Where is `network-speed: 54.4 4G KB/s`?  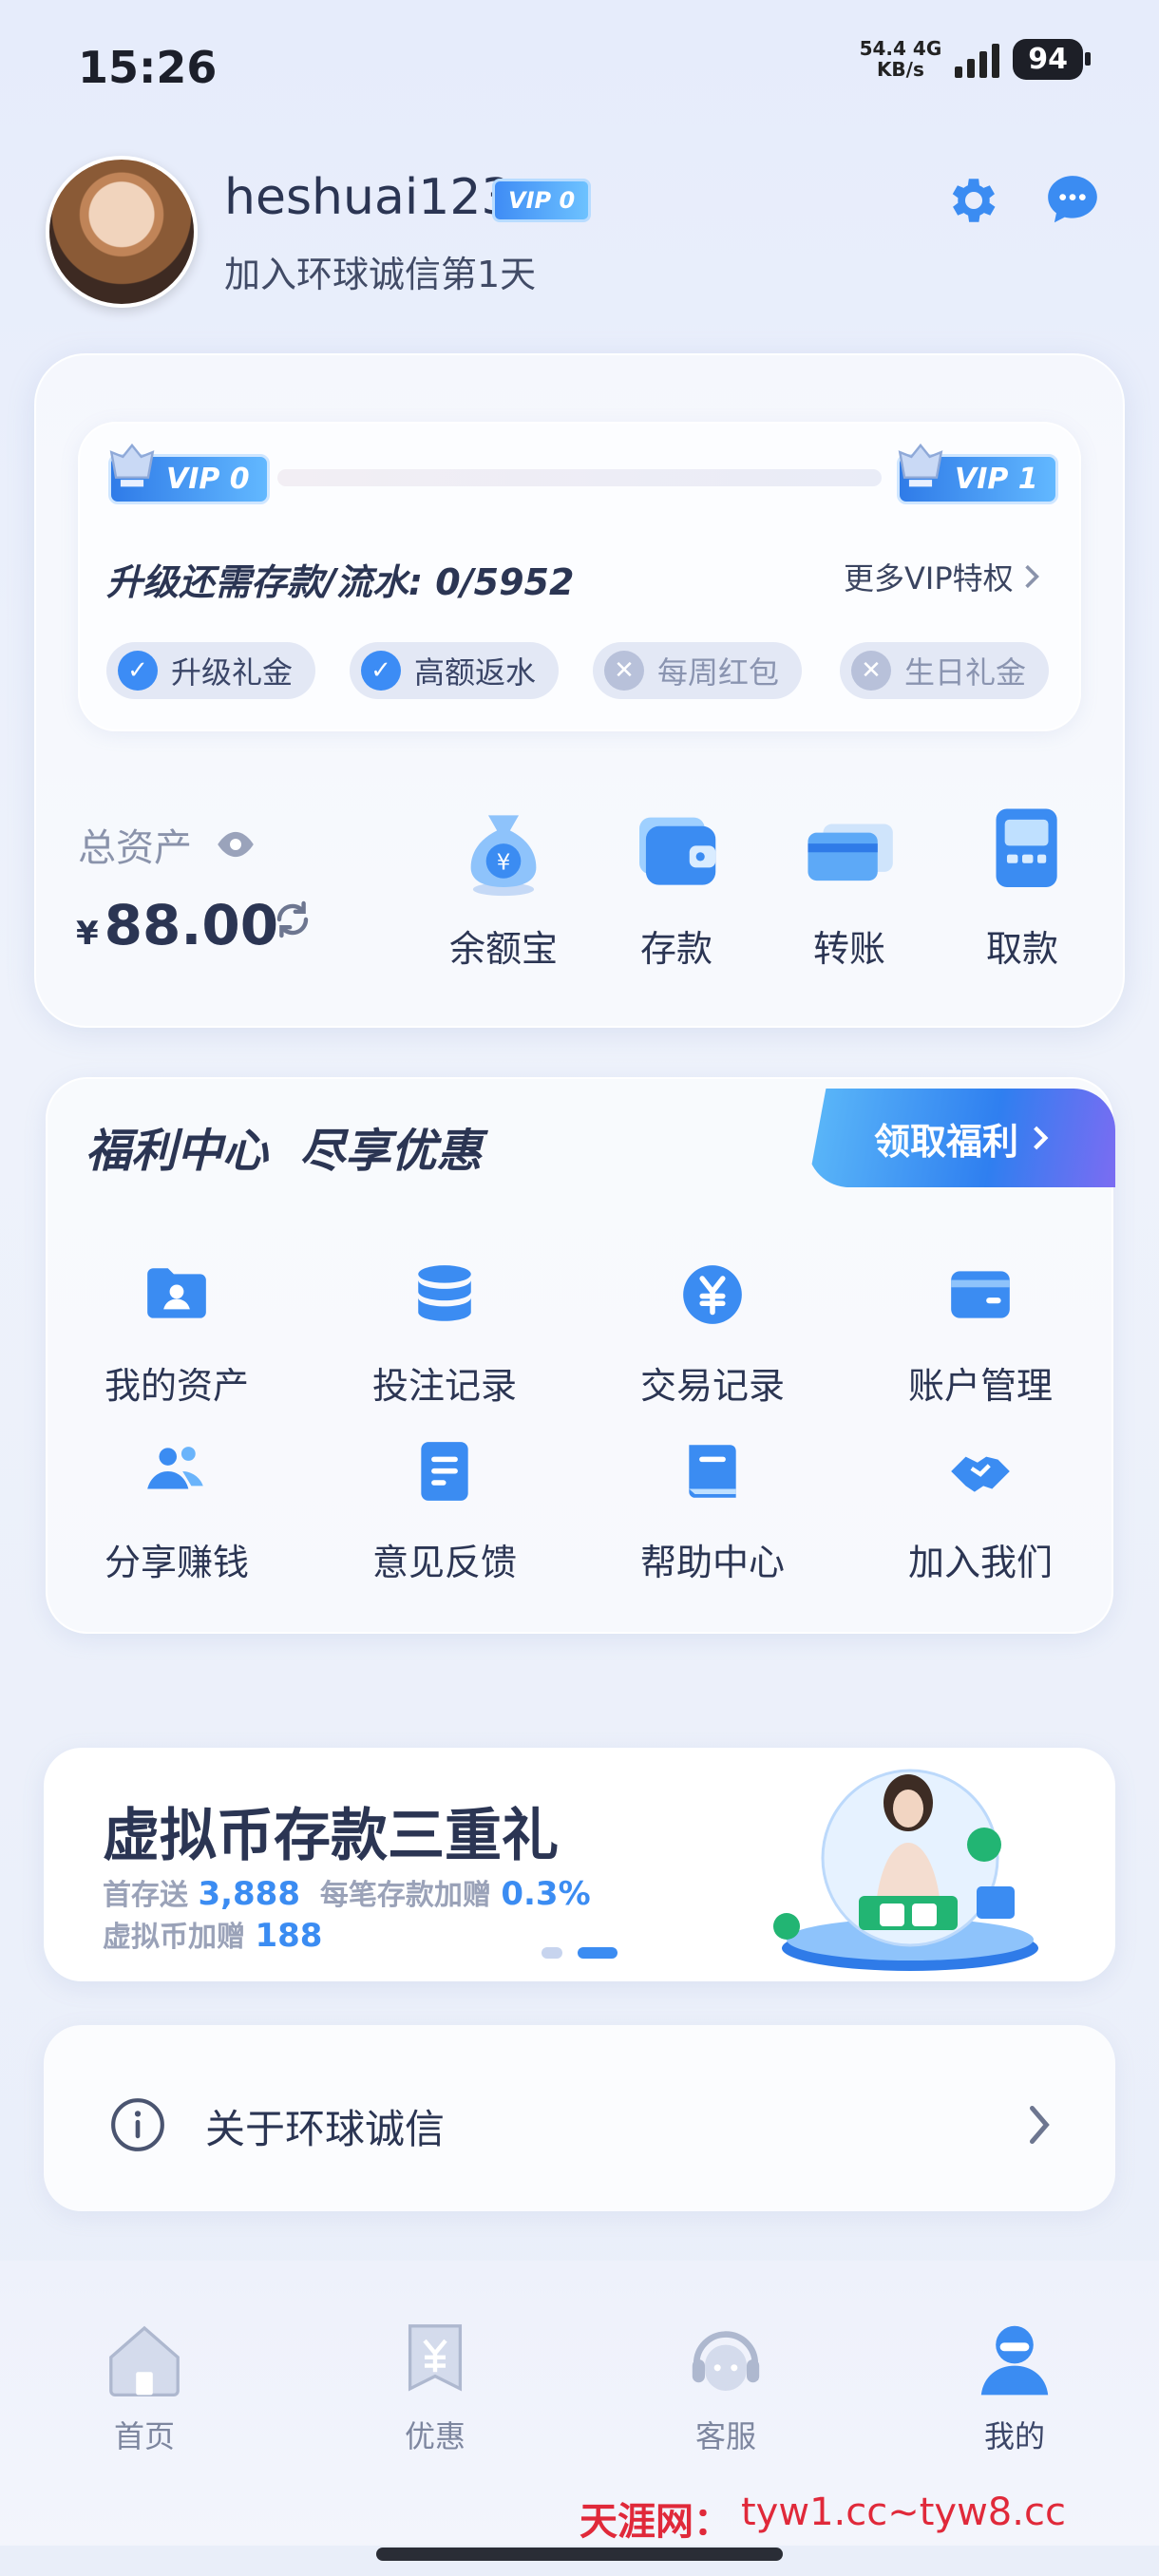
network-speed: 54.4 4G KB/s is located at coordinates (900, 59).